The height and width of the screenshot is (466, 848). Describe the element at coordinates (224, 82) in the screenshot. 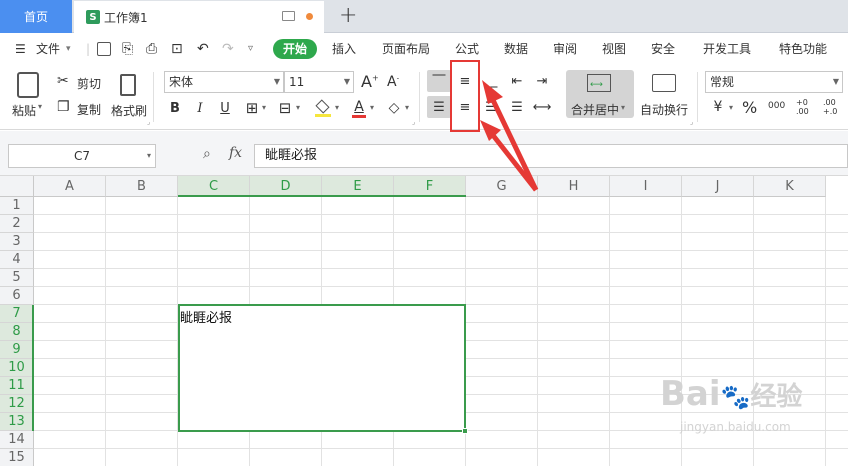

I see `font-name-select: 宋体 ▼` at that location.